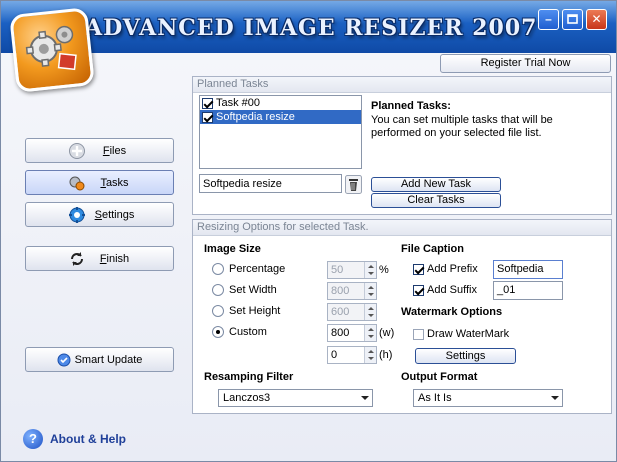  Describe the element at coordinates (247, 398) in the screenshot. I see `resampling-filter-value: Lanczos3` at that location.